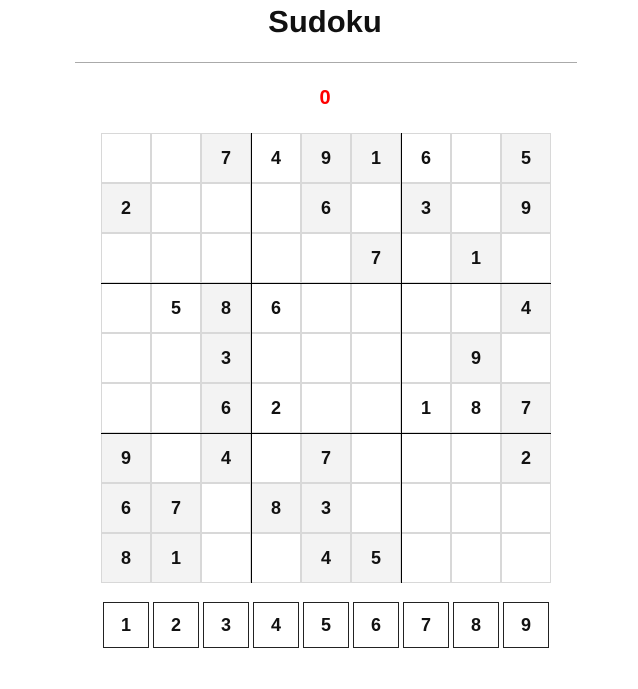  What do you see at coordinates (526, 208) in the screenshot?
I see `sudoku-cell-r2c9: 9` at bounding box center [526, 208].